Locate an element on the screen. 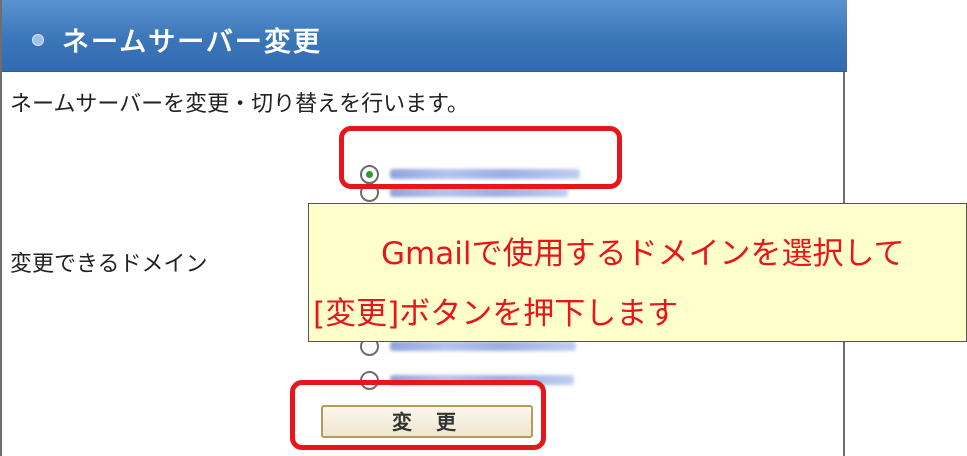 The image size is (967, 456). callout-line-1: Gmailで使用するドメインを選択して is located at coordinates (643, 254).